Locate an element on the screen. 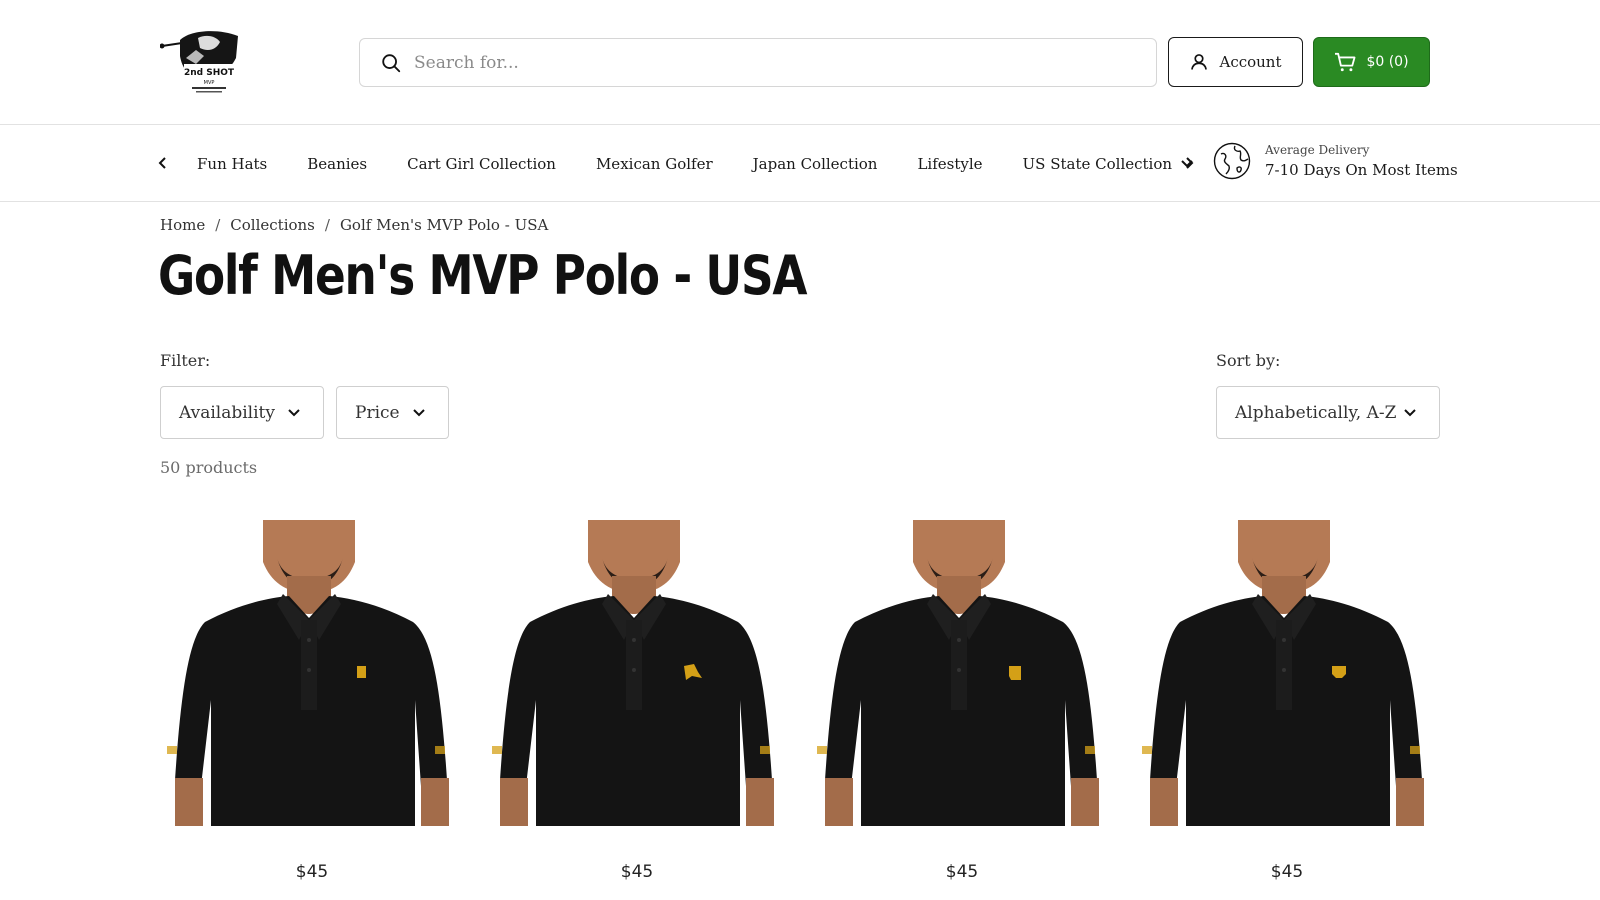  chevron-left-icon is located at coordinates (162, 163).